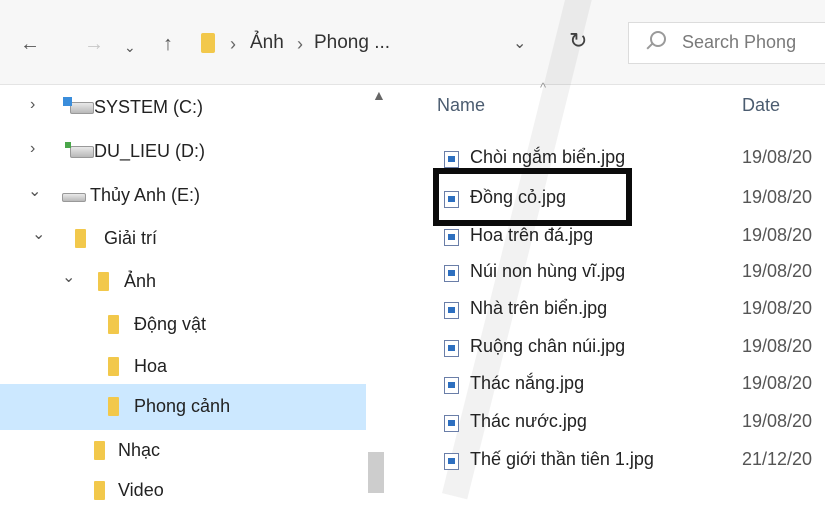  What do you see at coordinates (548, 271) in the screenshot?
I see `file-name: Núi non hùng vĩ.jpg` at bounding box center [548, 271].